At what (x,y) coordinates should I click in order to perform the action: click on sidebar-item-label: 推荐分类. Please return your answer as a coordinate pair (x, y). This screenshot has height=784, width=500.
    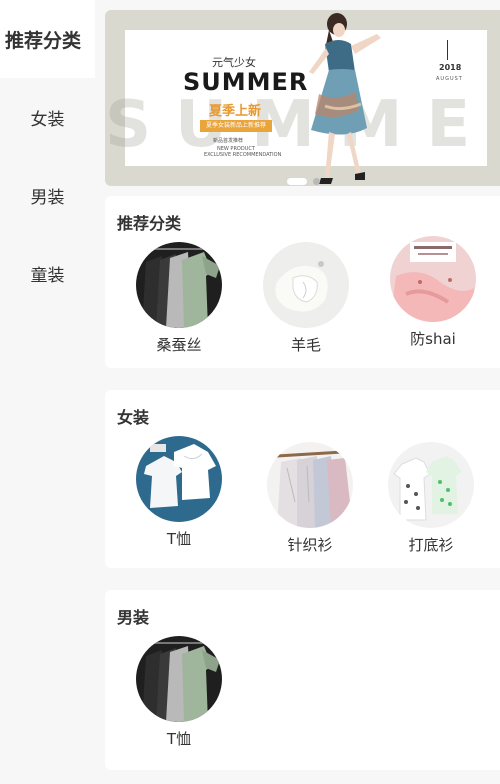
    Looking at the image, I should click on (42, 40).